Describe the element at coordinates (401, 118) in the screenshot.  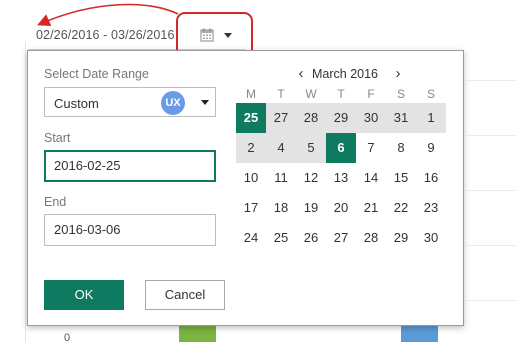
I see `calendar-day: 31` at that location.